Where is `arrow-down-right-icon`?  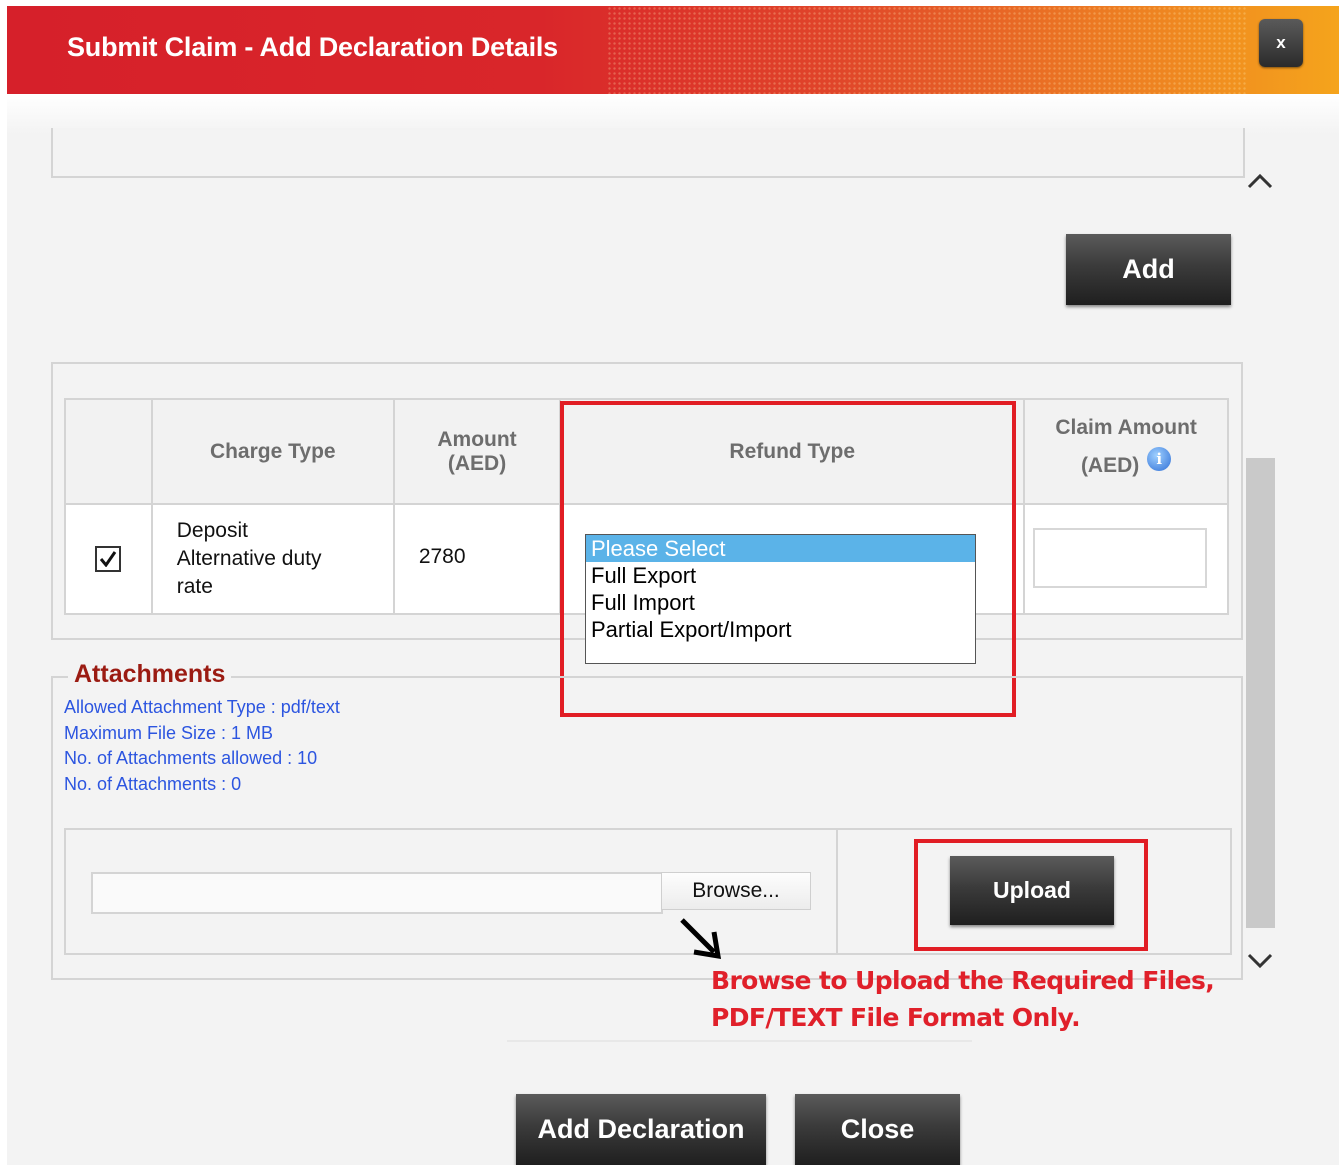
arrow-down-right-icon is located at coordinates (701, 939).